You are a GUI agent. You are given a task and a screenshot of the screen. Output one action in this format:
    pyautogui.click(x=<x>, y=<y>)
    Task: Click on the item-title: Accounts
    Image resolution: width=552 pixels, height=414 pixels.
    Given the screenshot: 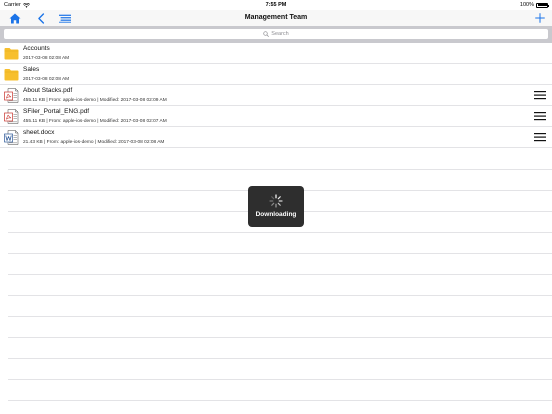 What is the action you would take?
    pyautogui.click(x=36, y=48)
    